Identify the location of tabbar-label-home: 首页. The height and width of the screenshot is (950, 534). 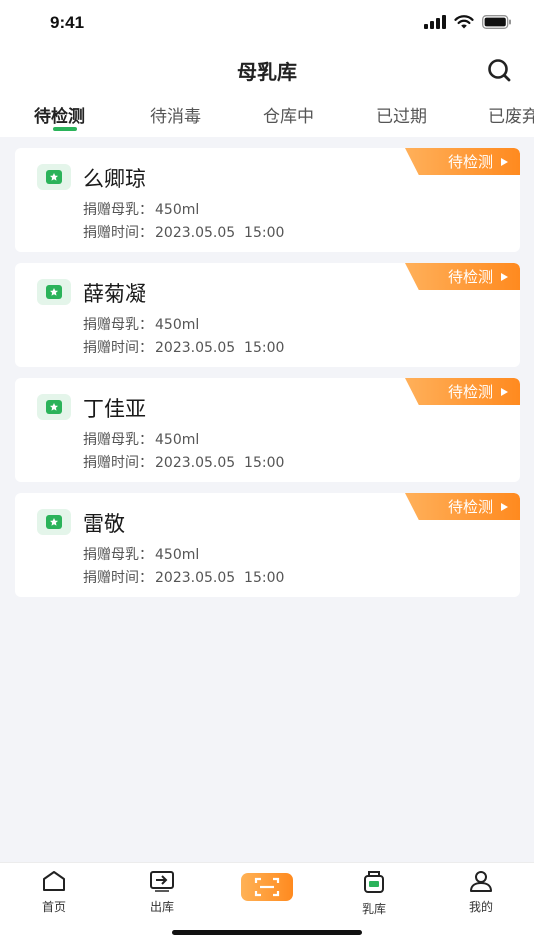
(53, 907).